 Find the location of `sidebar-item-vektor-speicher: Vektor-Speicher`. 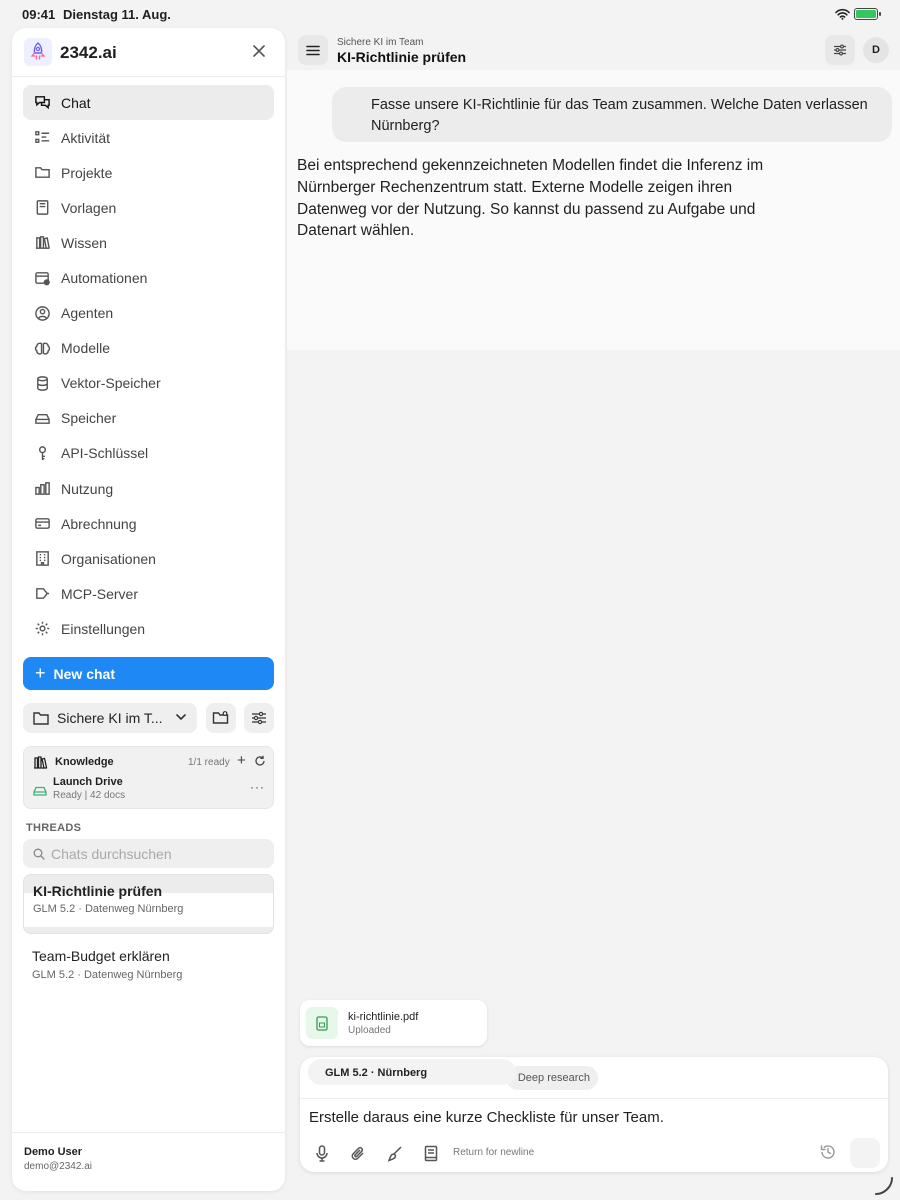

sidebar-item-vektor-speicher: Vektor-Speicher is located at coordinates (148, 383).